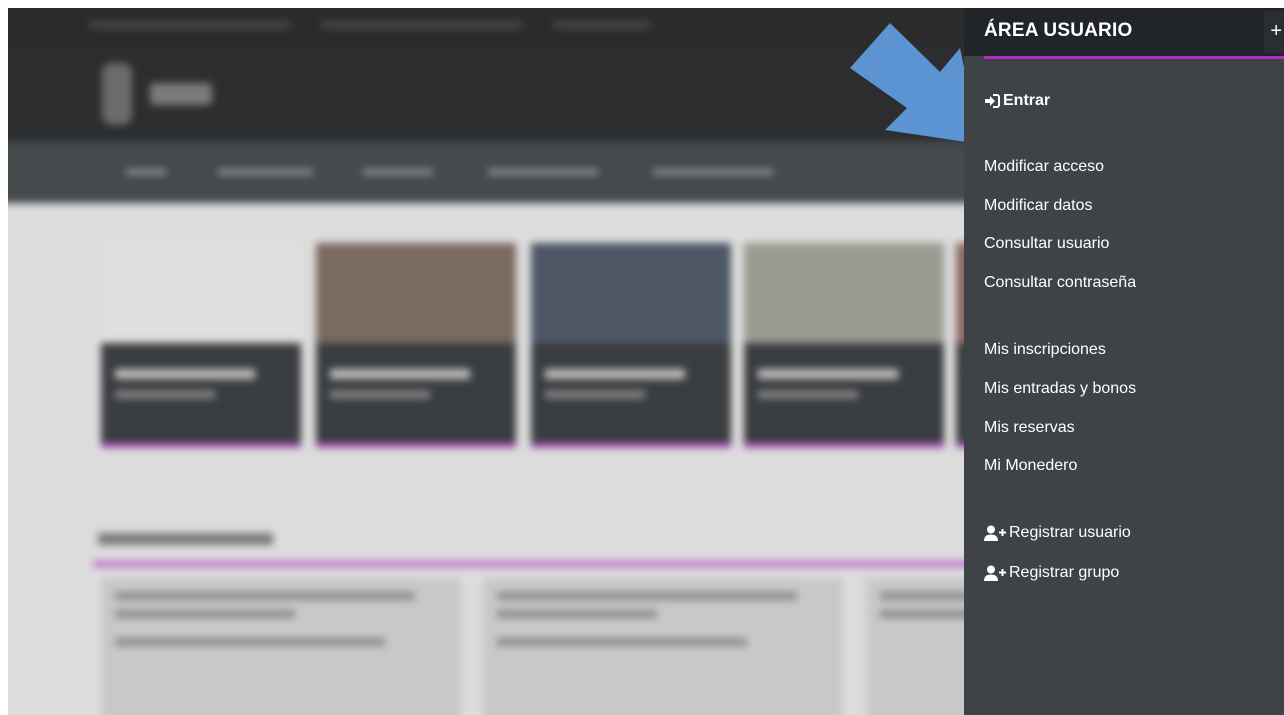 The width and height of the screenshot is (1284, 715). What do you see at coordinates (486, 92) in the screenshot?
I see `site-logo-area` at bounding box center [486, 92].